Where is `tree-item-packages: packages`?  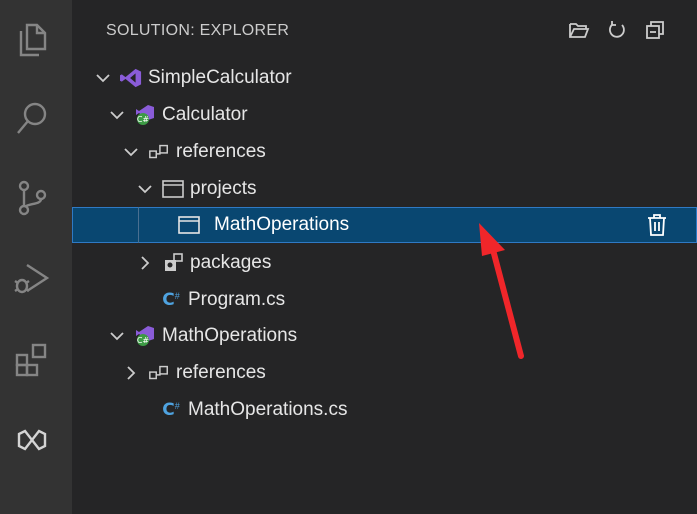 tree-item-packages: packages is located at coordinates (384, 263).